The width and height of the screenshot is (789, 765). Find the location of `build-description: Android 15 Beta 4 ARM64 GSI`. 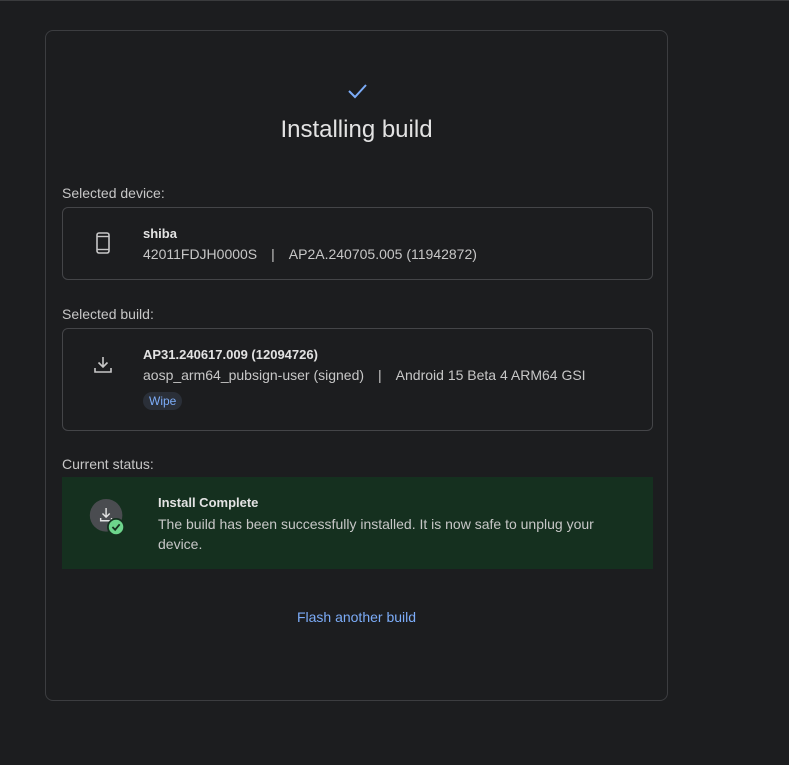

build-description: Android 15 Beta 4 ARM64 GSI is located at coordinates (490, 375).